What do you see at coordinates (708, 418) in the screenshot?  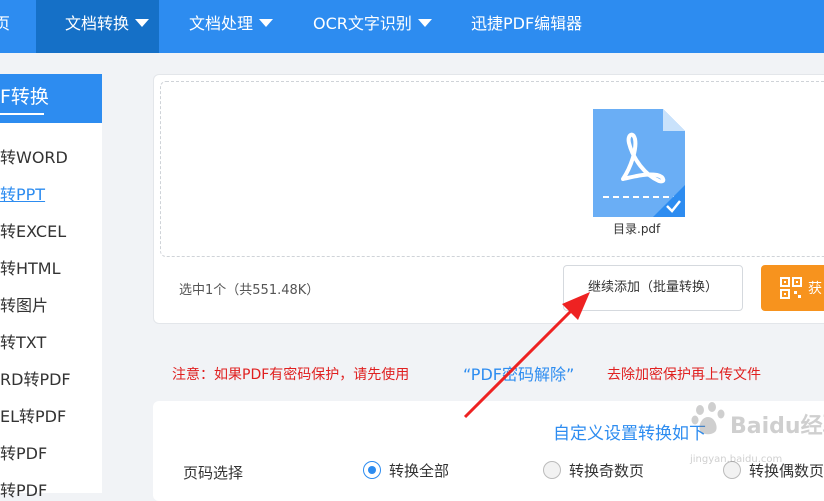 I see `baidu-paw-icon` at bounding box center [708, 418].